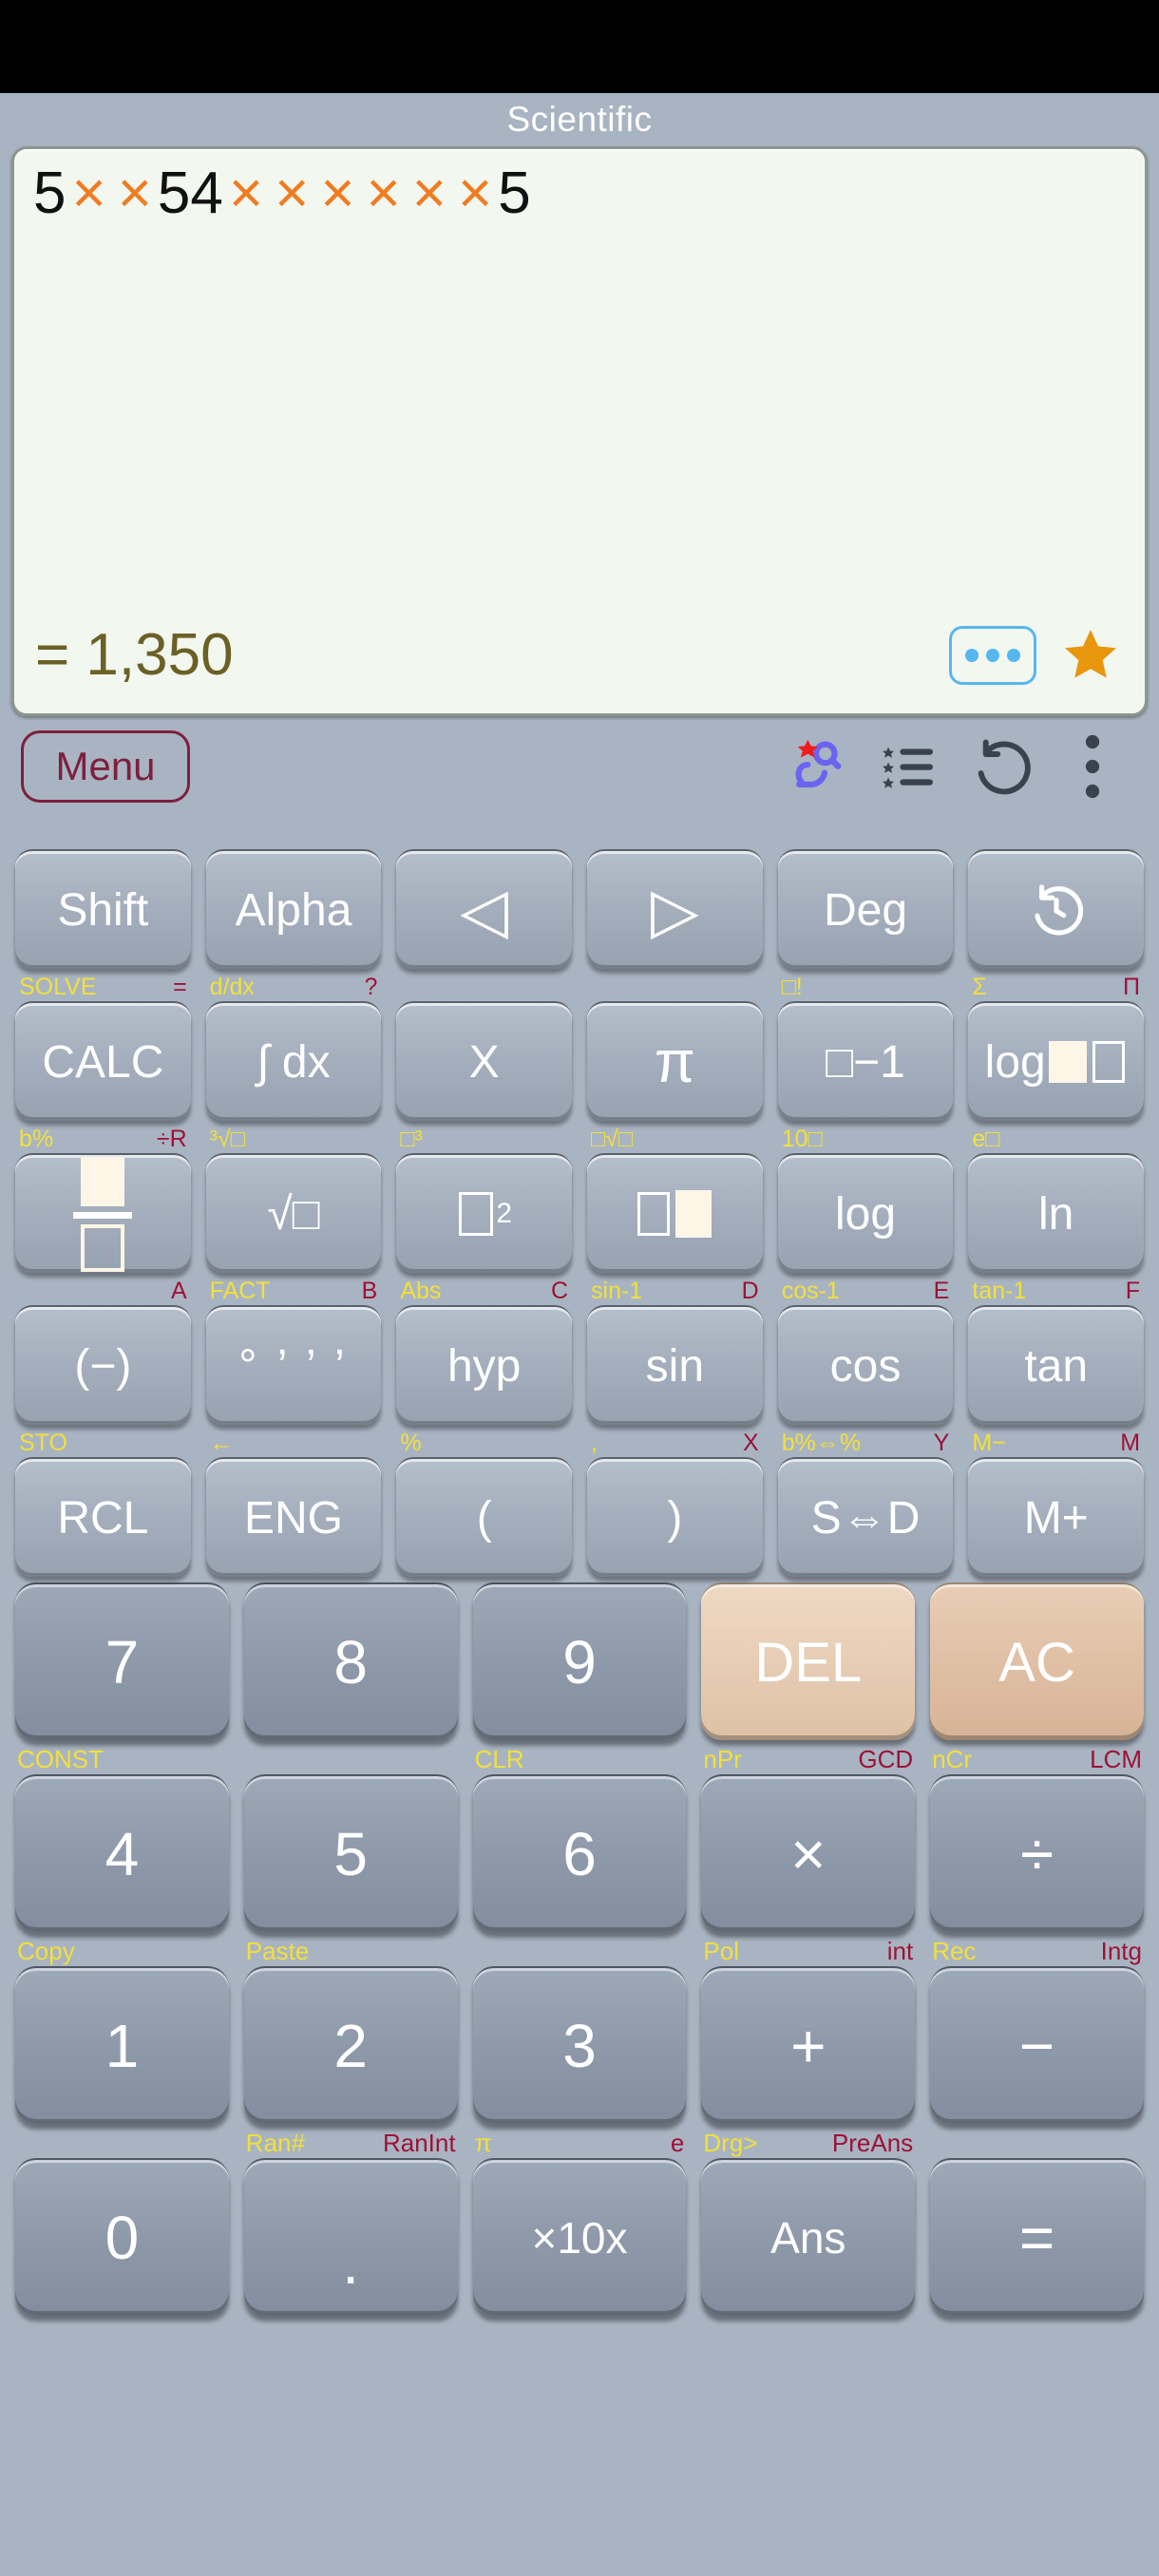 This screenshot has width=1159, height=2576. Describe the element at coordinates (294, 1137) in the screenshot. I see `hint-cell: ³√□.` at that location.